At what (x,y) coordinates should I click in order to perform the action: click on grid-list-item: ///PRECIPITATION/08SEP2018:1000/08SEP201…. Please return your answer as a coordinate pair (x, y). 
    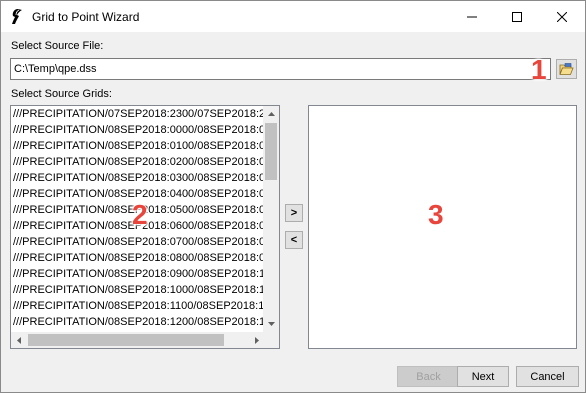
    Looking at the image, I should click on (138, 290).